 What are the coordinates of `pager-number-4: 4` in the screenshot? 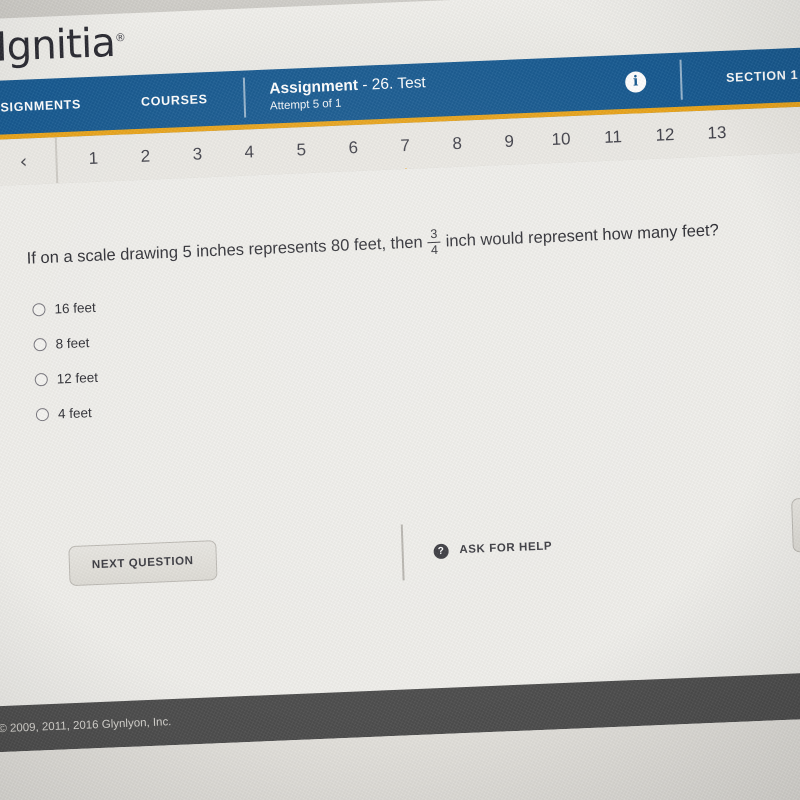 It's located at (249, 152).